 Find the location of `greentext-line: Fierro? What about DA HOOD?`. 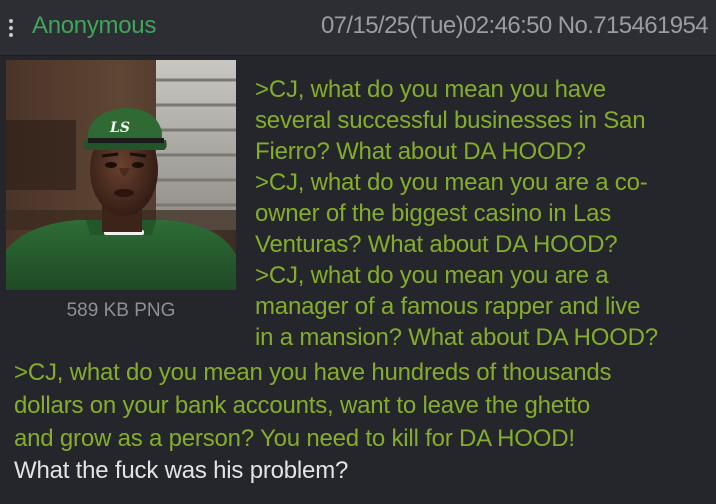

greentext-line: Fierro? What about DA HOOD? is located at coordinates (420, 151).